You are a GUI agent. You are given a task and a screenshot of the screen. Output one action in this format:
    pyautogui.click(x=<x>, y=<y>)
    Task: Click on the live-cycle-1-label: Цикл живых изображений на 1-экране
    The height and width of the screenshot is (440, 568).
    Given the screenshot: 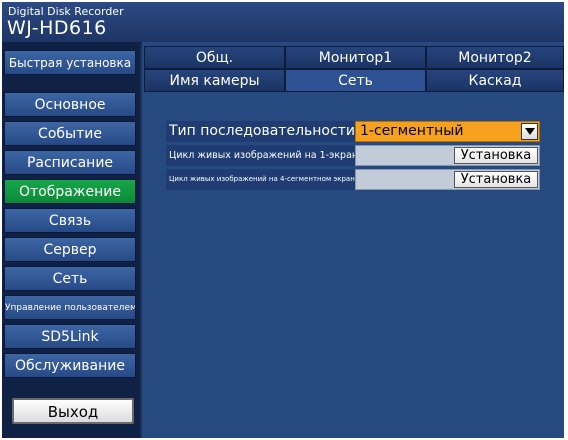 What is the action you would take?
    pyautogui.click(x=265, y=155)
    